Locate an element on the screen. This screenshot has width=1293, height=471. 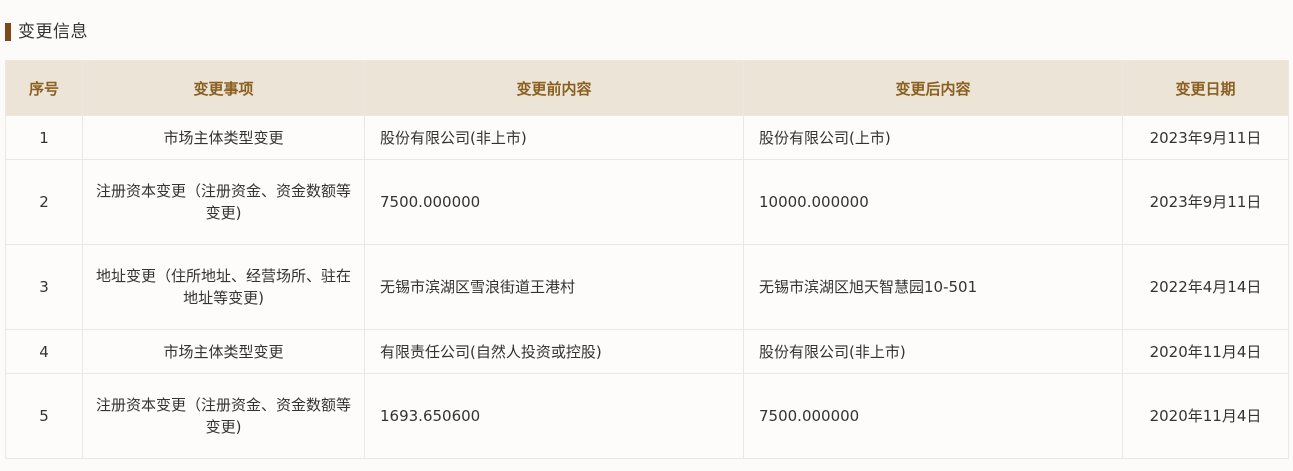
row-after: 7500.000000 is located at coordinates (933, 416).